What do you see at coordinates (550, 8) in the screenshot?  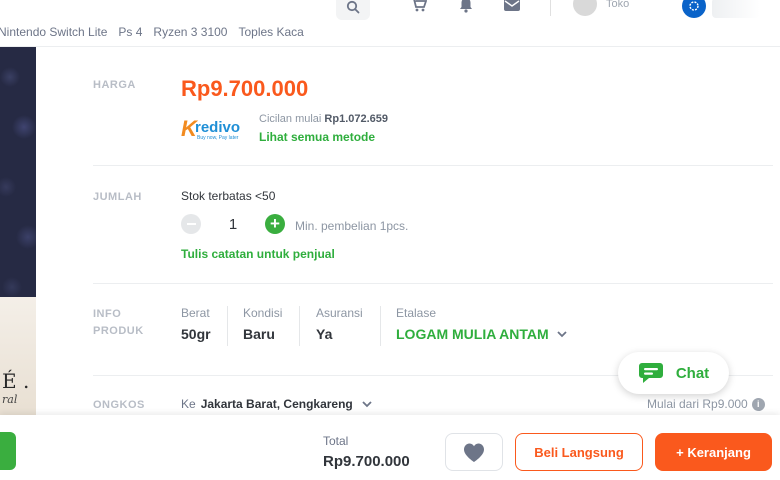 I see `header-divider` at bounding box center [550, 8].